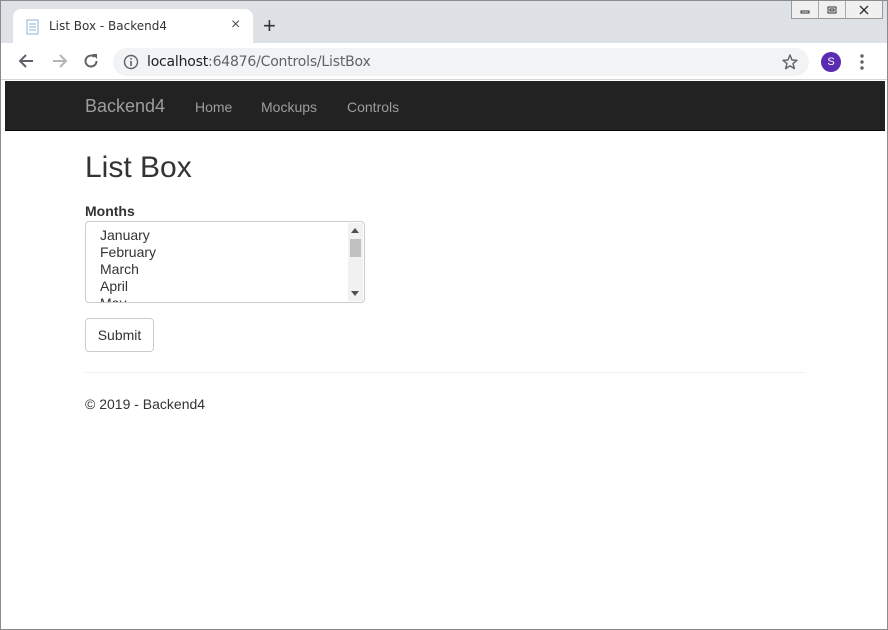 This screenshot has height=630, width=888. I want to click on tab-strip: List Box - Backend4 × +, so click(444, 22).